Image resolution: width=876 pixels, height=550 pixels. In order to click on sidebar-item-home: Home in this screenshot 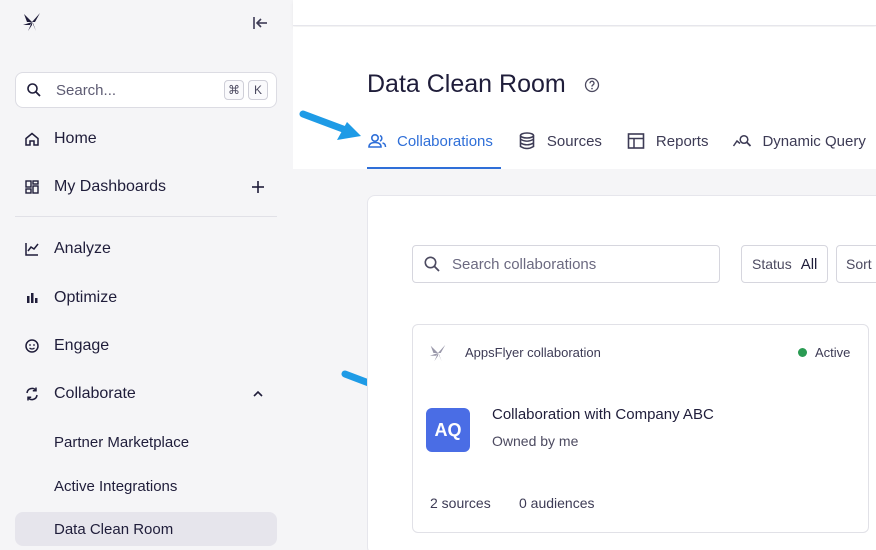, I will do `click(146, 139)`.